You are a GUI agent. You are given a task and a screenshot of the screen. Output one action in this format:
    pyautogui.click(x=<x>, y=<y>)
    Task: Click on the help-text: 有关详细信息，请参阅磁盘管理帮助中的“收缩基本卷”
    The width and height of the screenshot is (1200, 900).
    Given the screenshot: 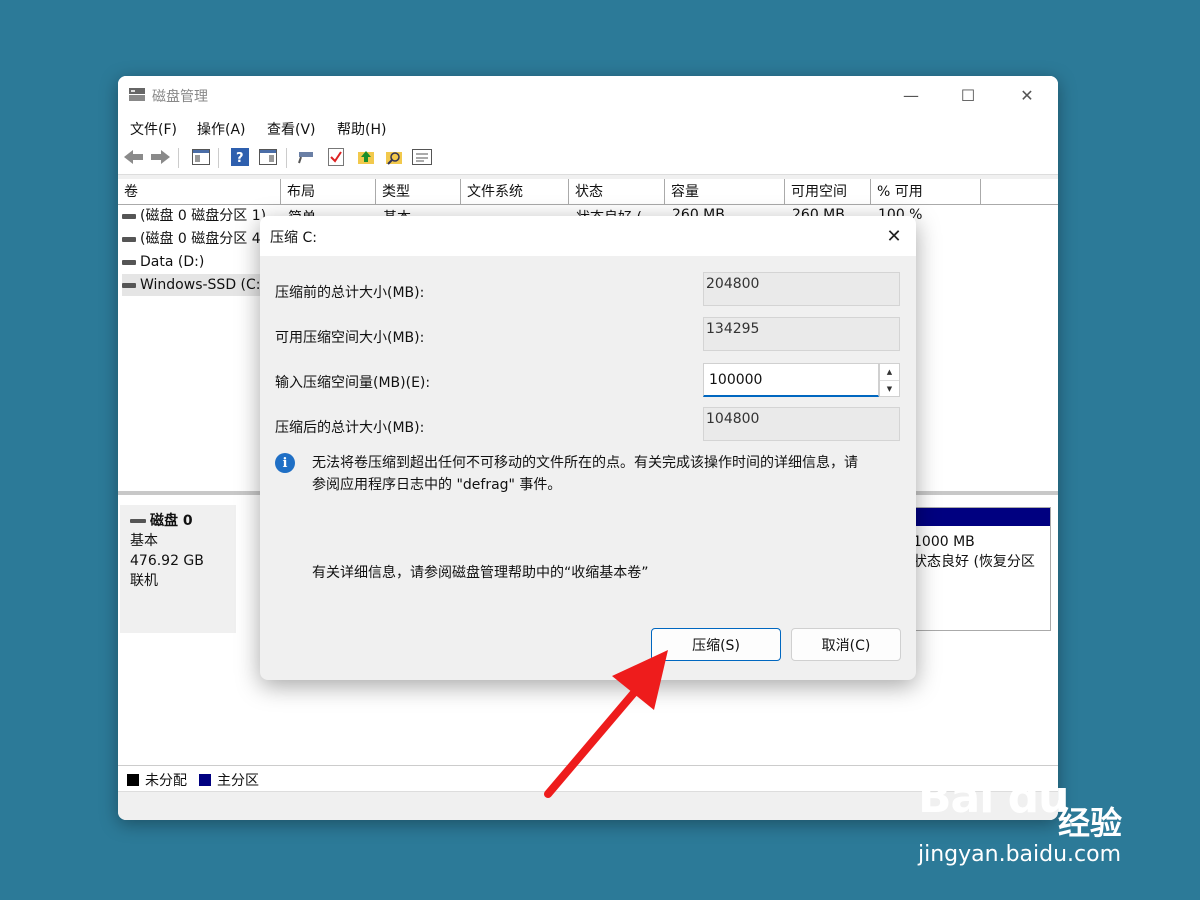 What is the action you would take?
    pyautogui.click(x=480, y=573)
    